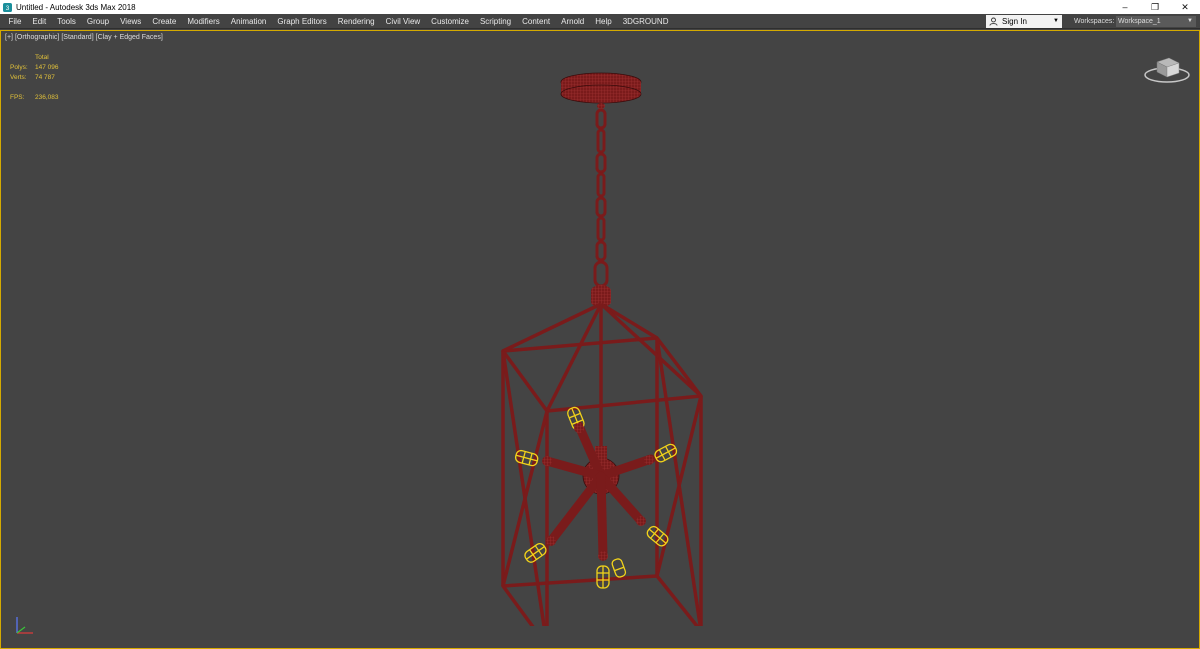 This screenshot has width=1200, height=649. Describe the element at coordinates (403, 21) in the screenshot. I see `menu-civil-view: Civil View` at that location.